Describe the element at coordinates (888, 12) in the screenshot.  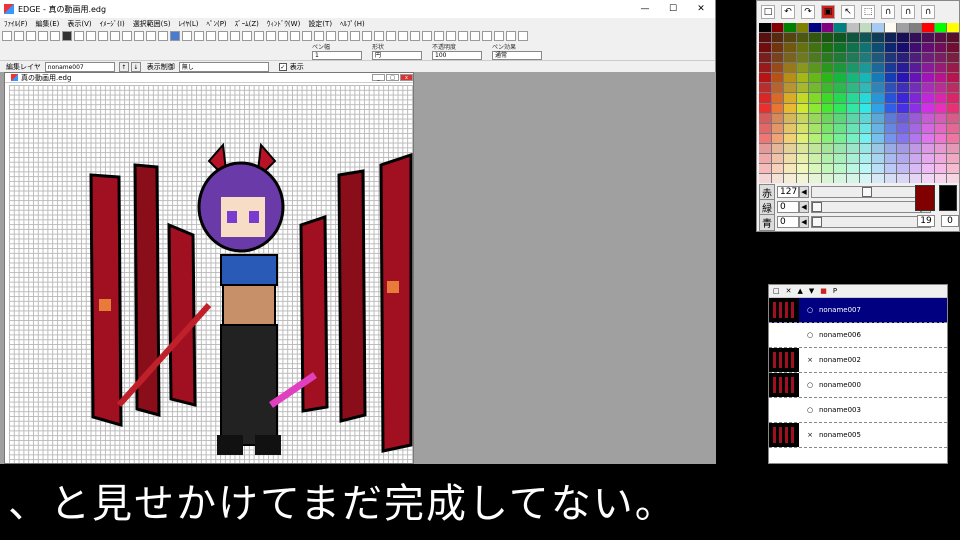
I see `headphone-icon-1: ∩` at that location.